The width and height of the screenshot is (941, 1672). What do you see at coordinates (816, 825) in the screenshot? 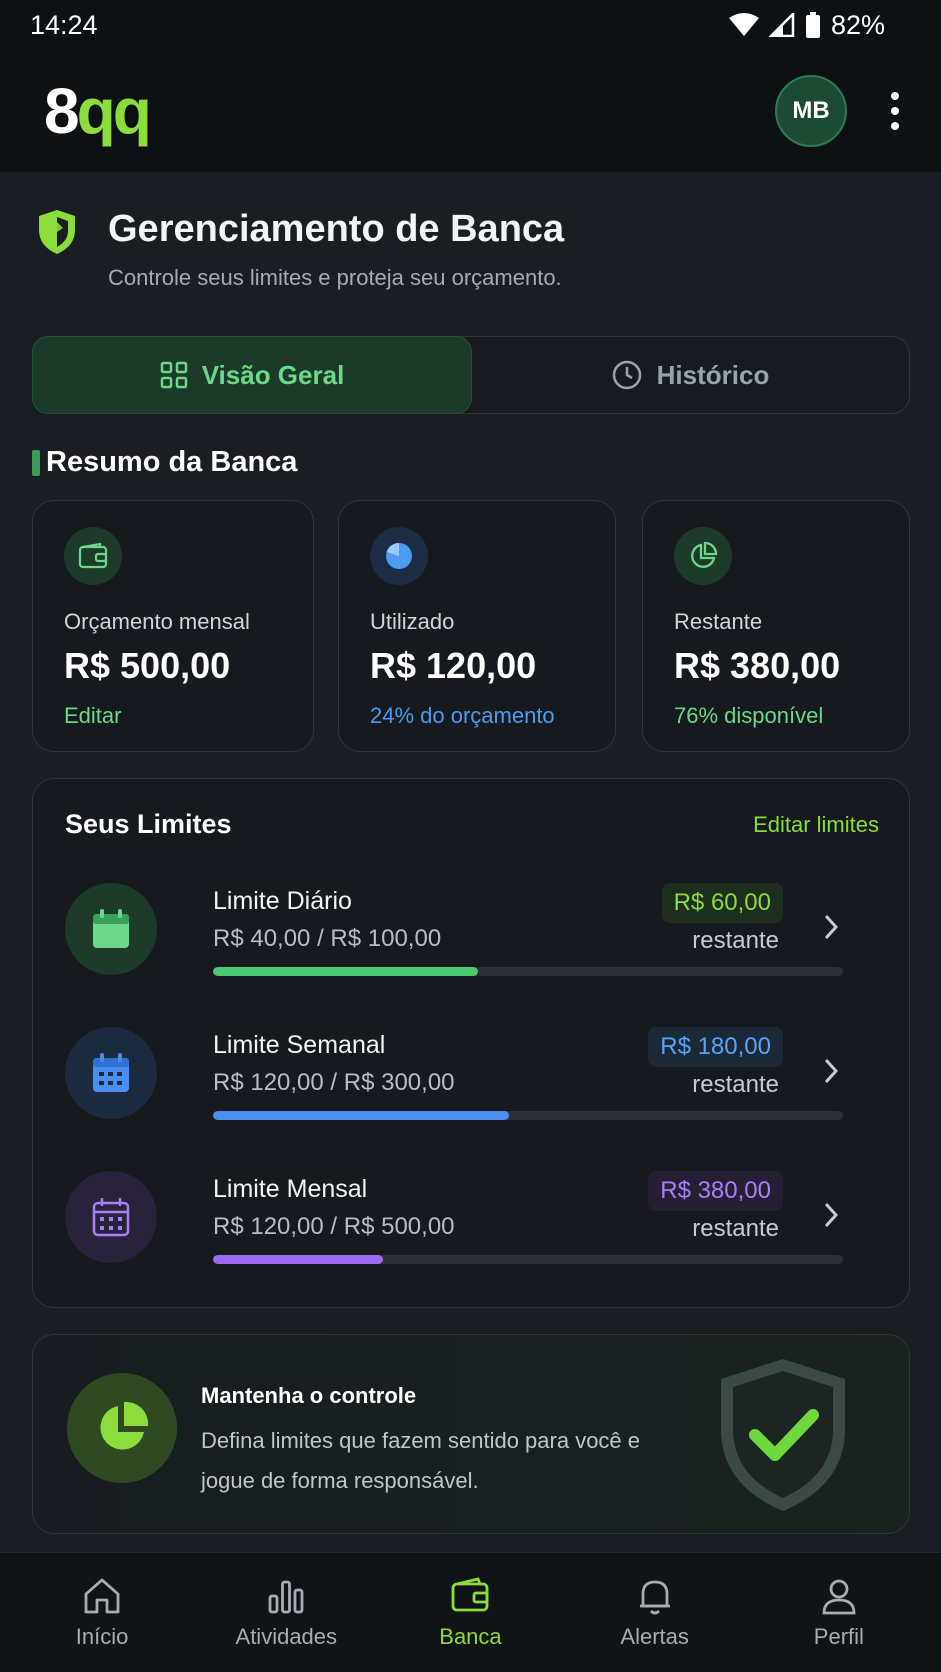
I see `edit-limits-link: Editar limites` at bounding box center [816, 825].